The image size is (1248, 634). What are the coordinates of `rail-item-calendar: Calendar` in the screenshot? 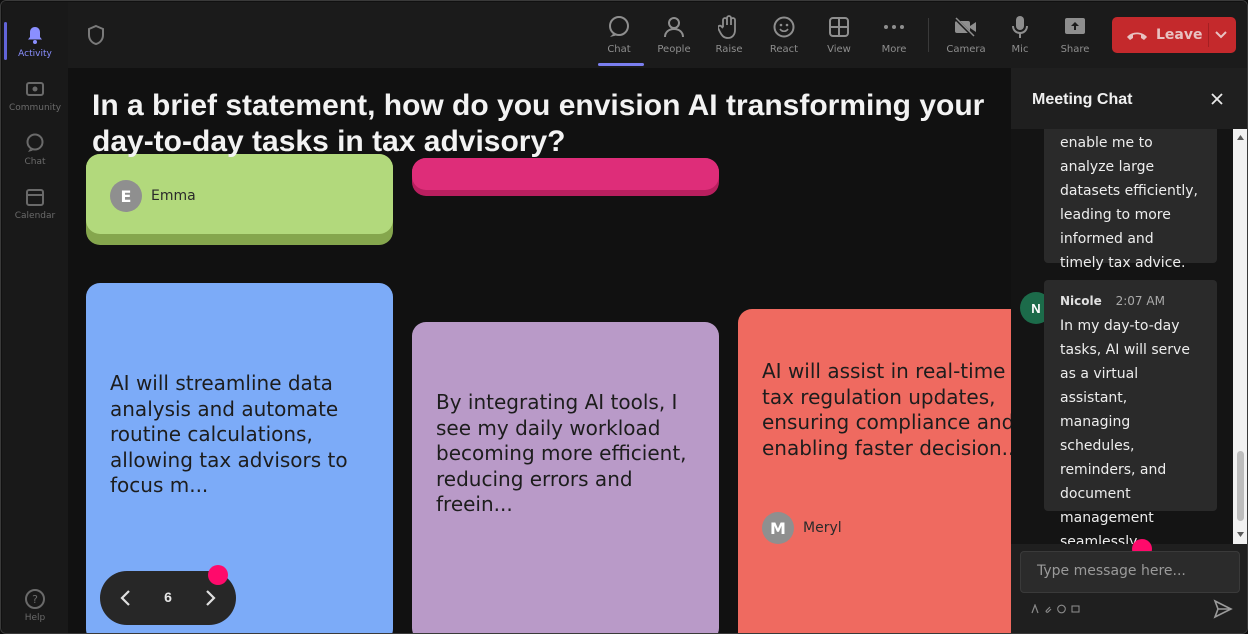 It's located at (35, 203).